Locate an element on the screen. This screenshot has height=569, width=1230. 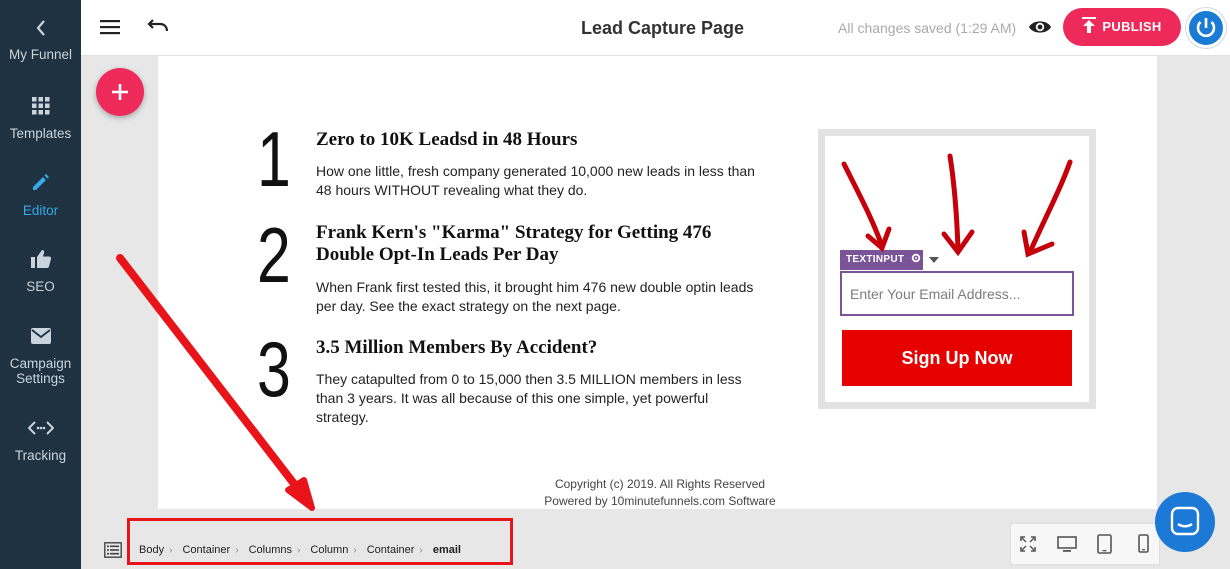
fullscreen-icon is located at coordinates (1028, 544).